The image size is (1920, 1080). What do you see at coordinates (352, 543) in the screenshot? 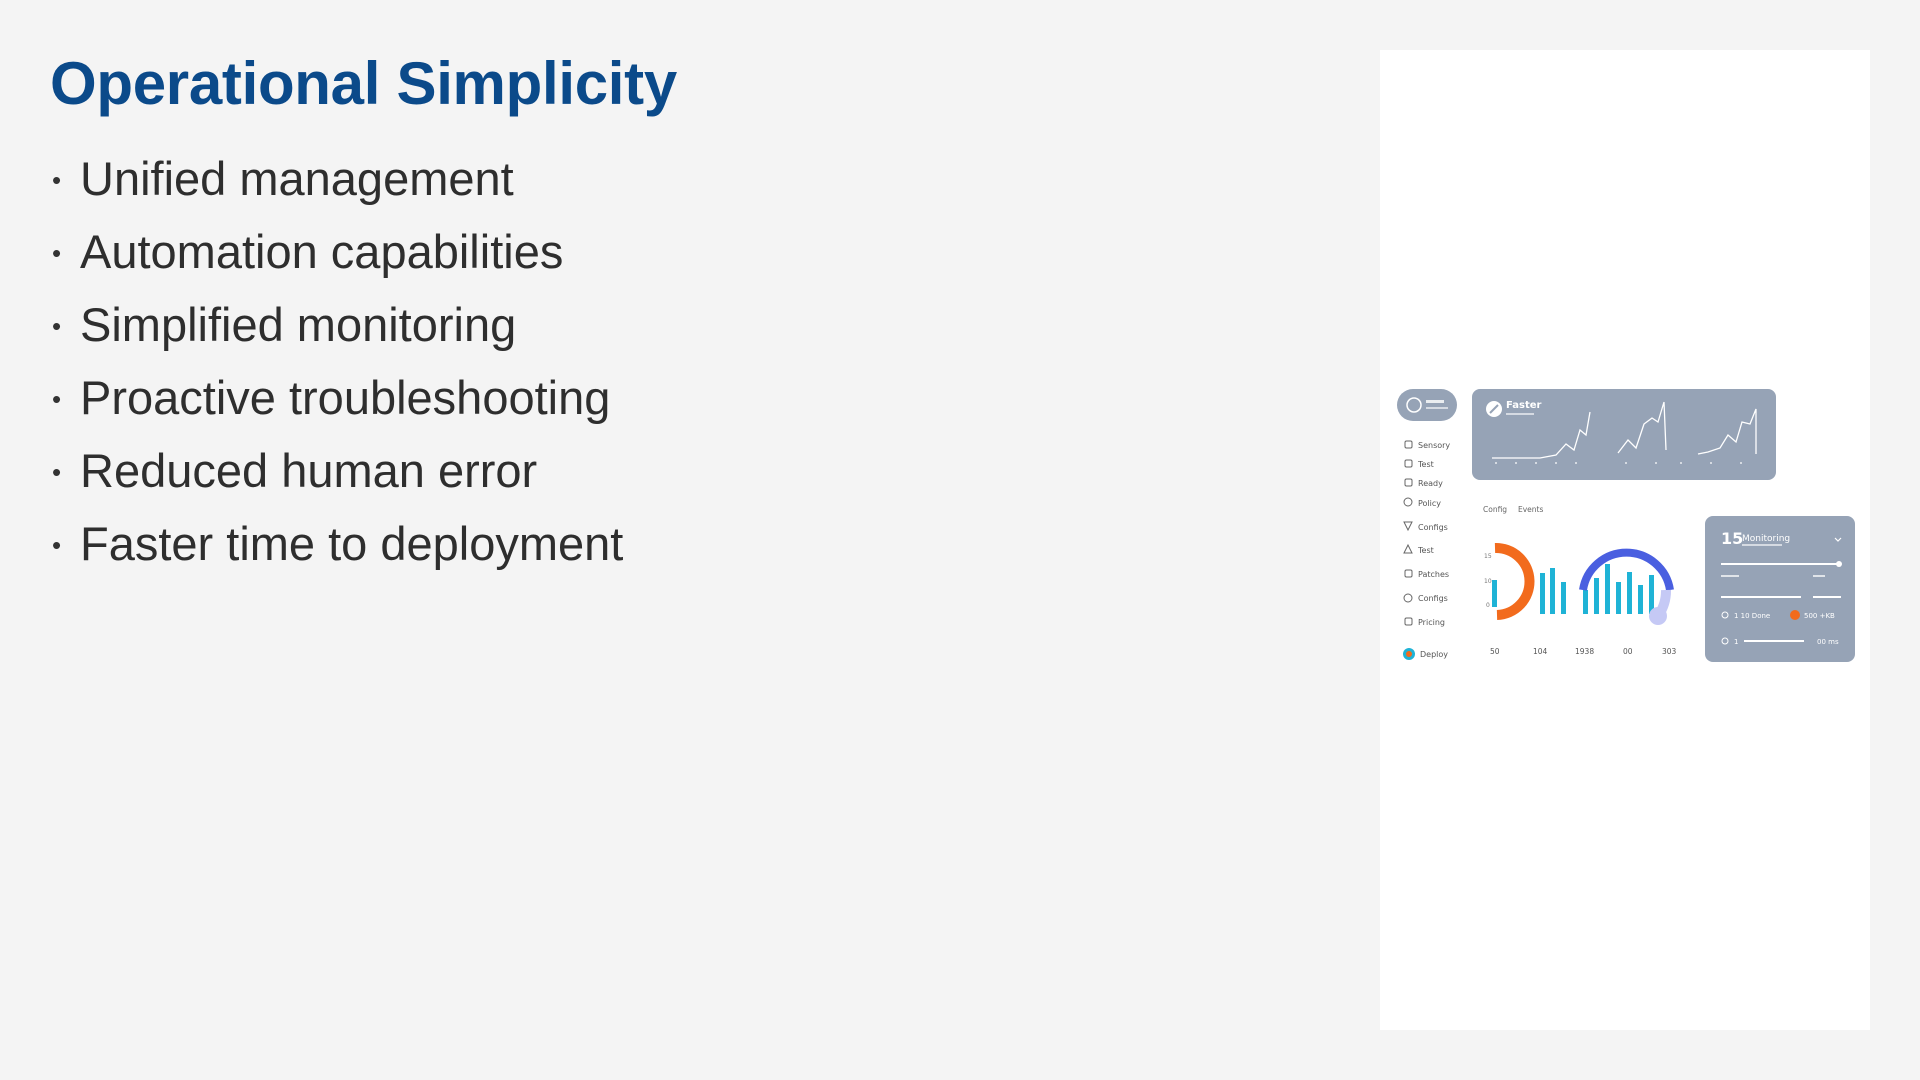
I see `bullet-text: Faster time to deployment` at bounding box center [352, 543].